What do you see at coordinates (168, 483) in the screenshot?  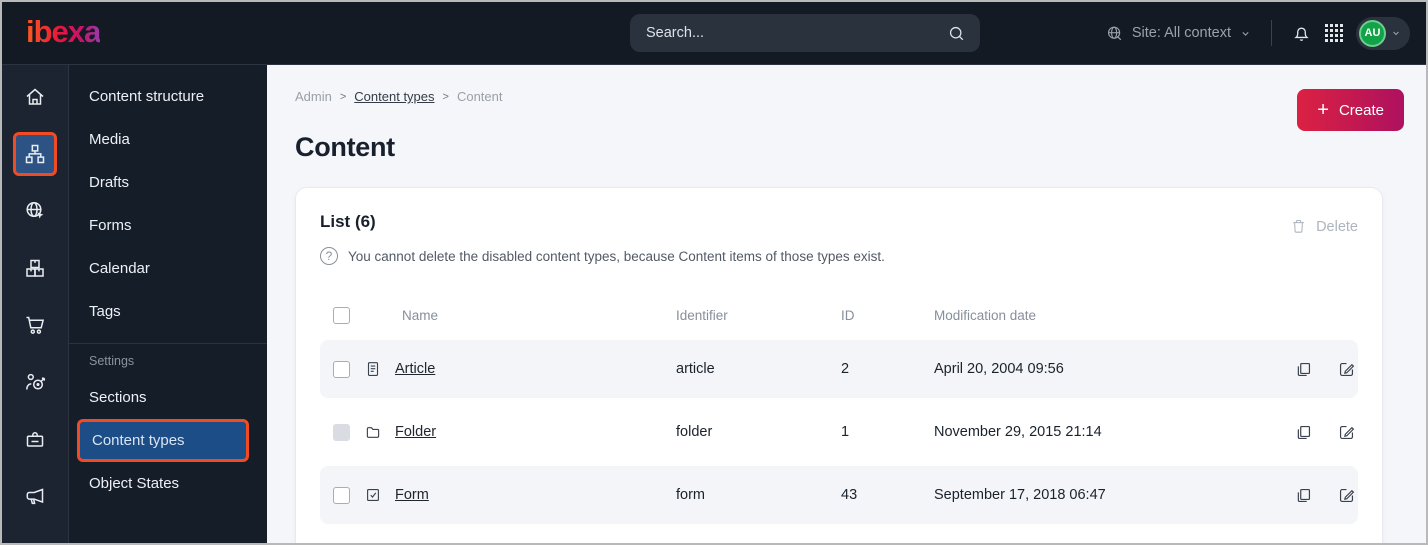 I see `sidebar-item-object-states: Object States` at bounding box center [168, 483].